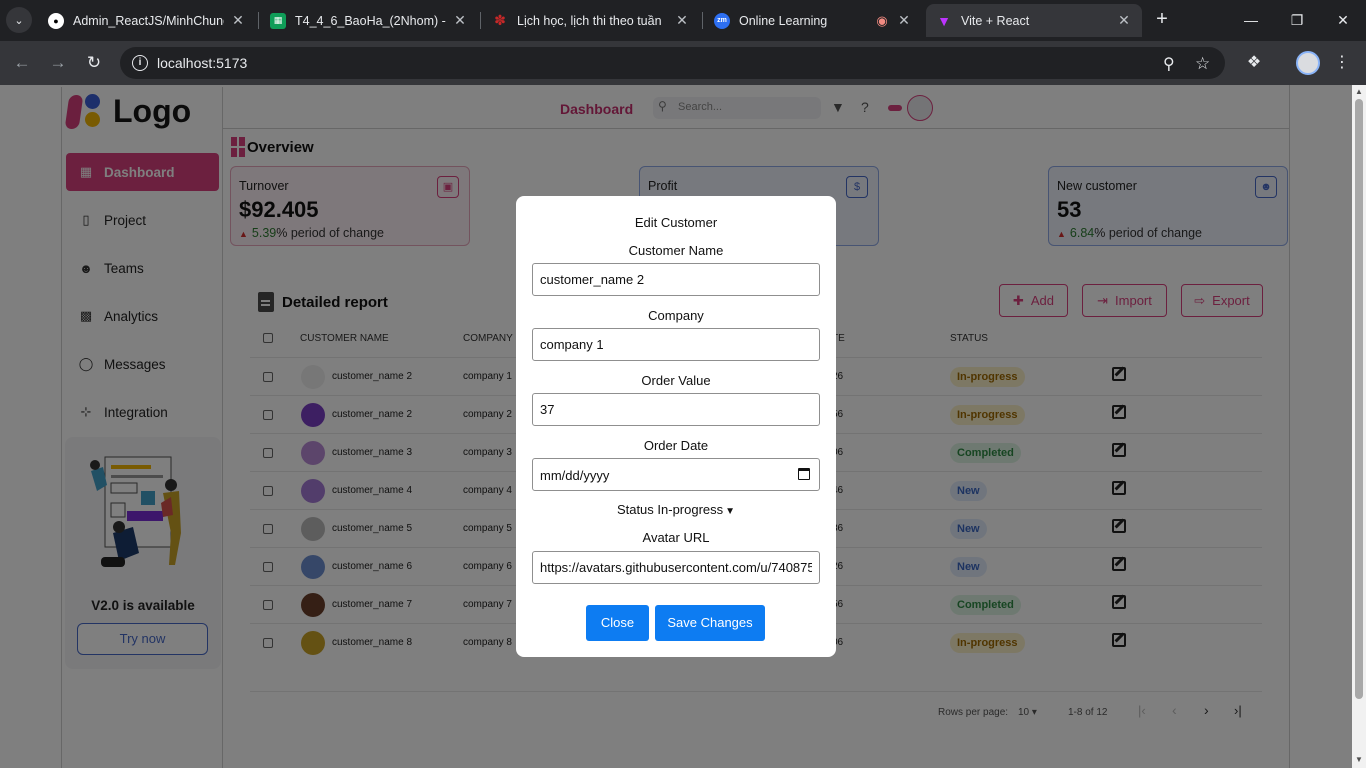 Image resolution: width=1366 pixels, height=768 pixels. What do you see at coordinates (1343, 20) in the screenshot?
I see `window-close-icon: ✕` at bounding box center [1343, 20].